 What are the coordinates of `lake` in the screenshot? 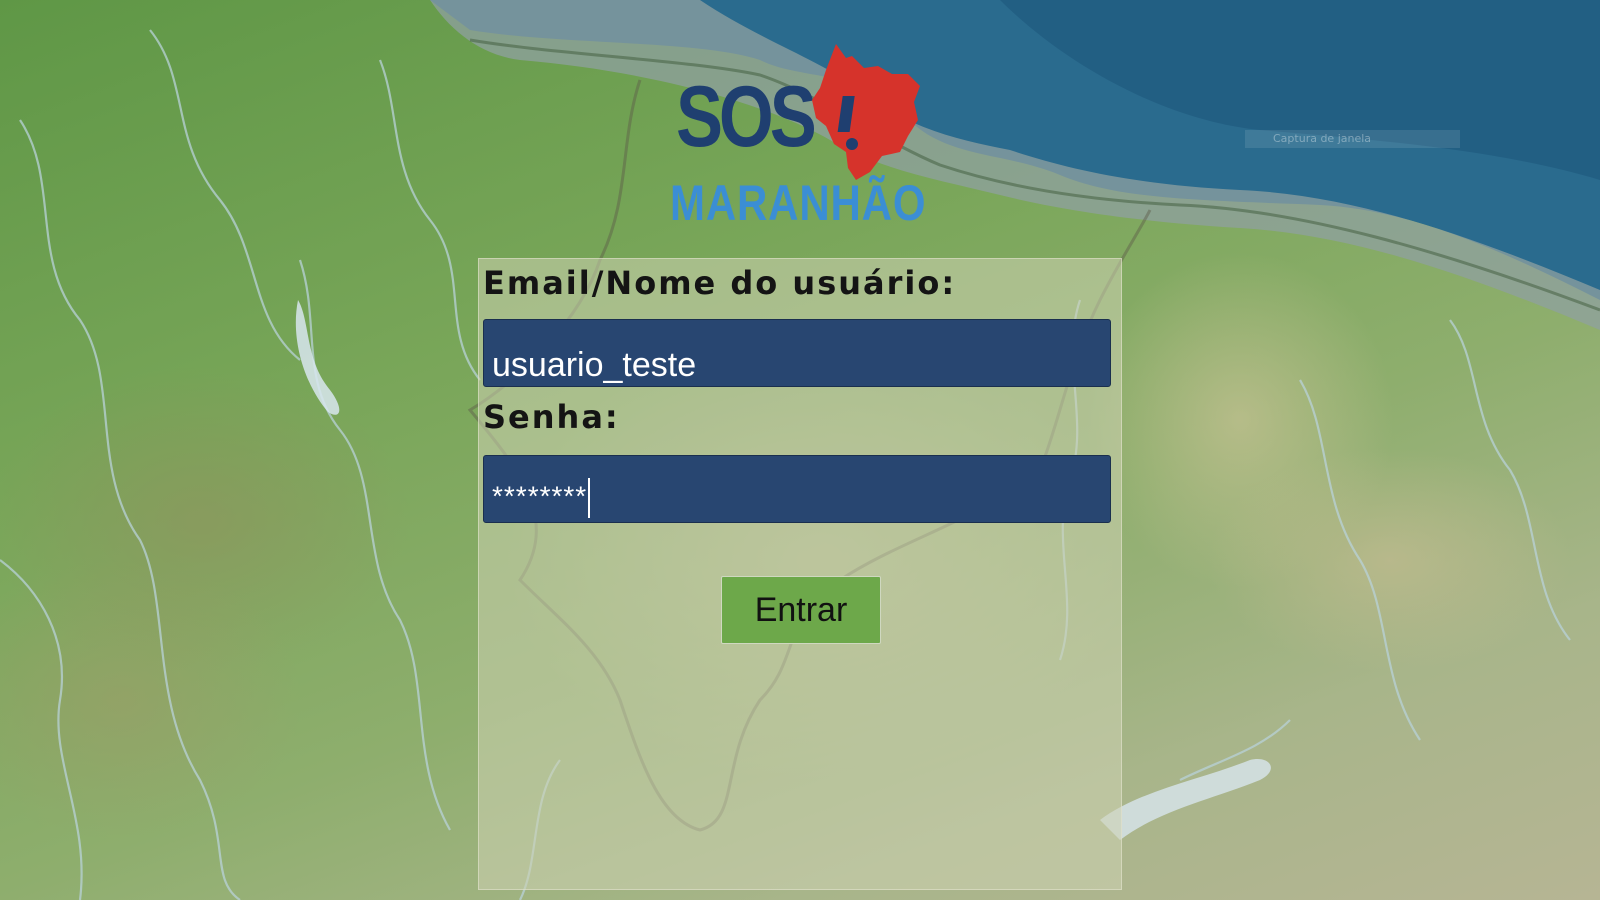 It's located at (317, 357).